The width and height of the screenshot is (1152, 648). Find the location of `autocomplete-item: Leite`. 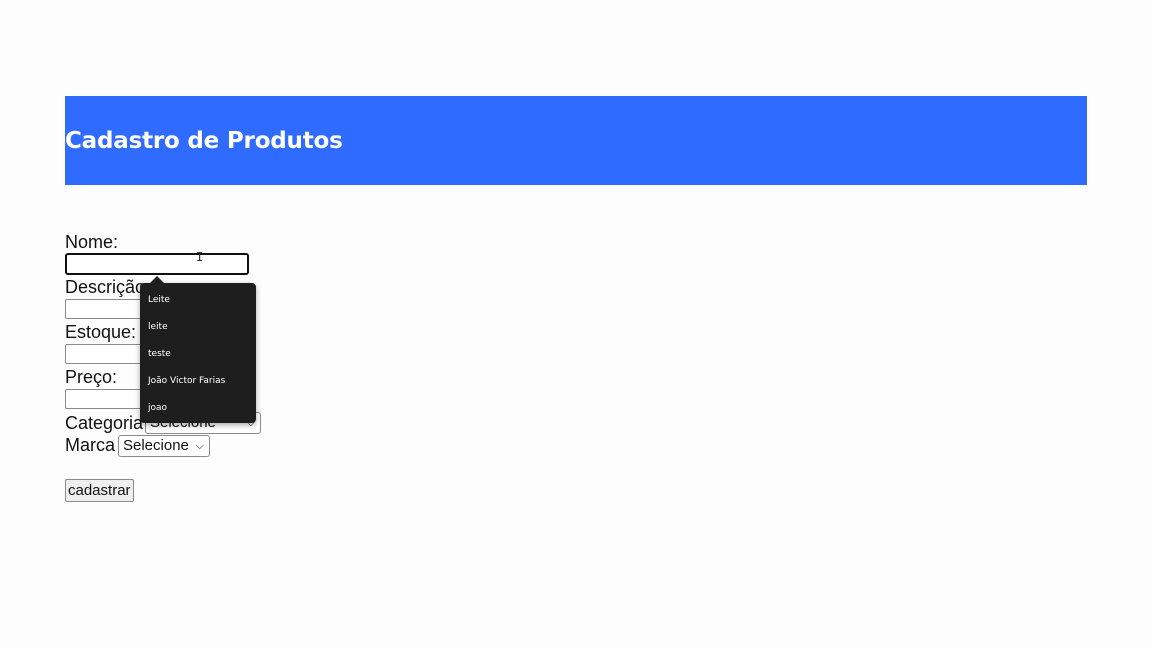

autocomplete-item: Leite is located at coordinates (159, 300).